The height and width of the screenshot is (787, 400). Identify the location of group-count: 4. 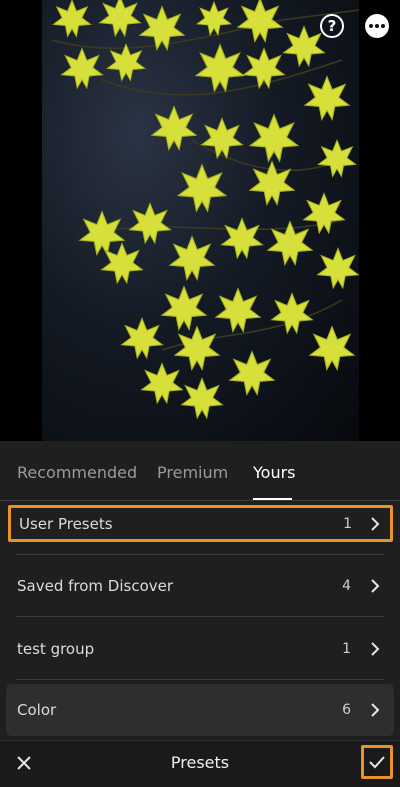
(346, 585).